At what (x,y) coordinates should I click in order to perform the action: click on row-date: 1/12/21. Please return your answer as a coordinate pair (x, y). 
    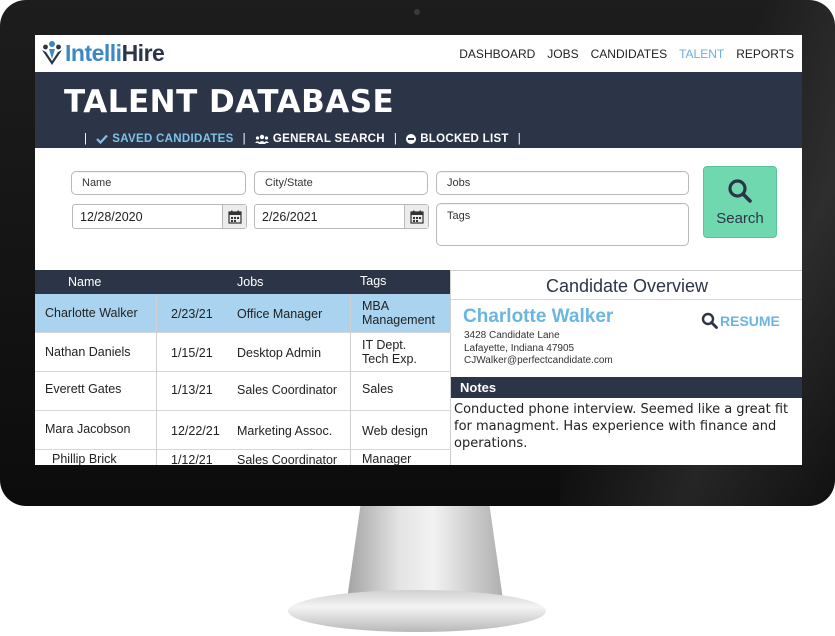
    Looking at the image, I should click on (192, 459).